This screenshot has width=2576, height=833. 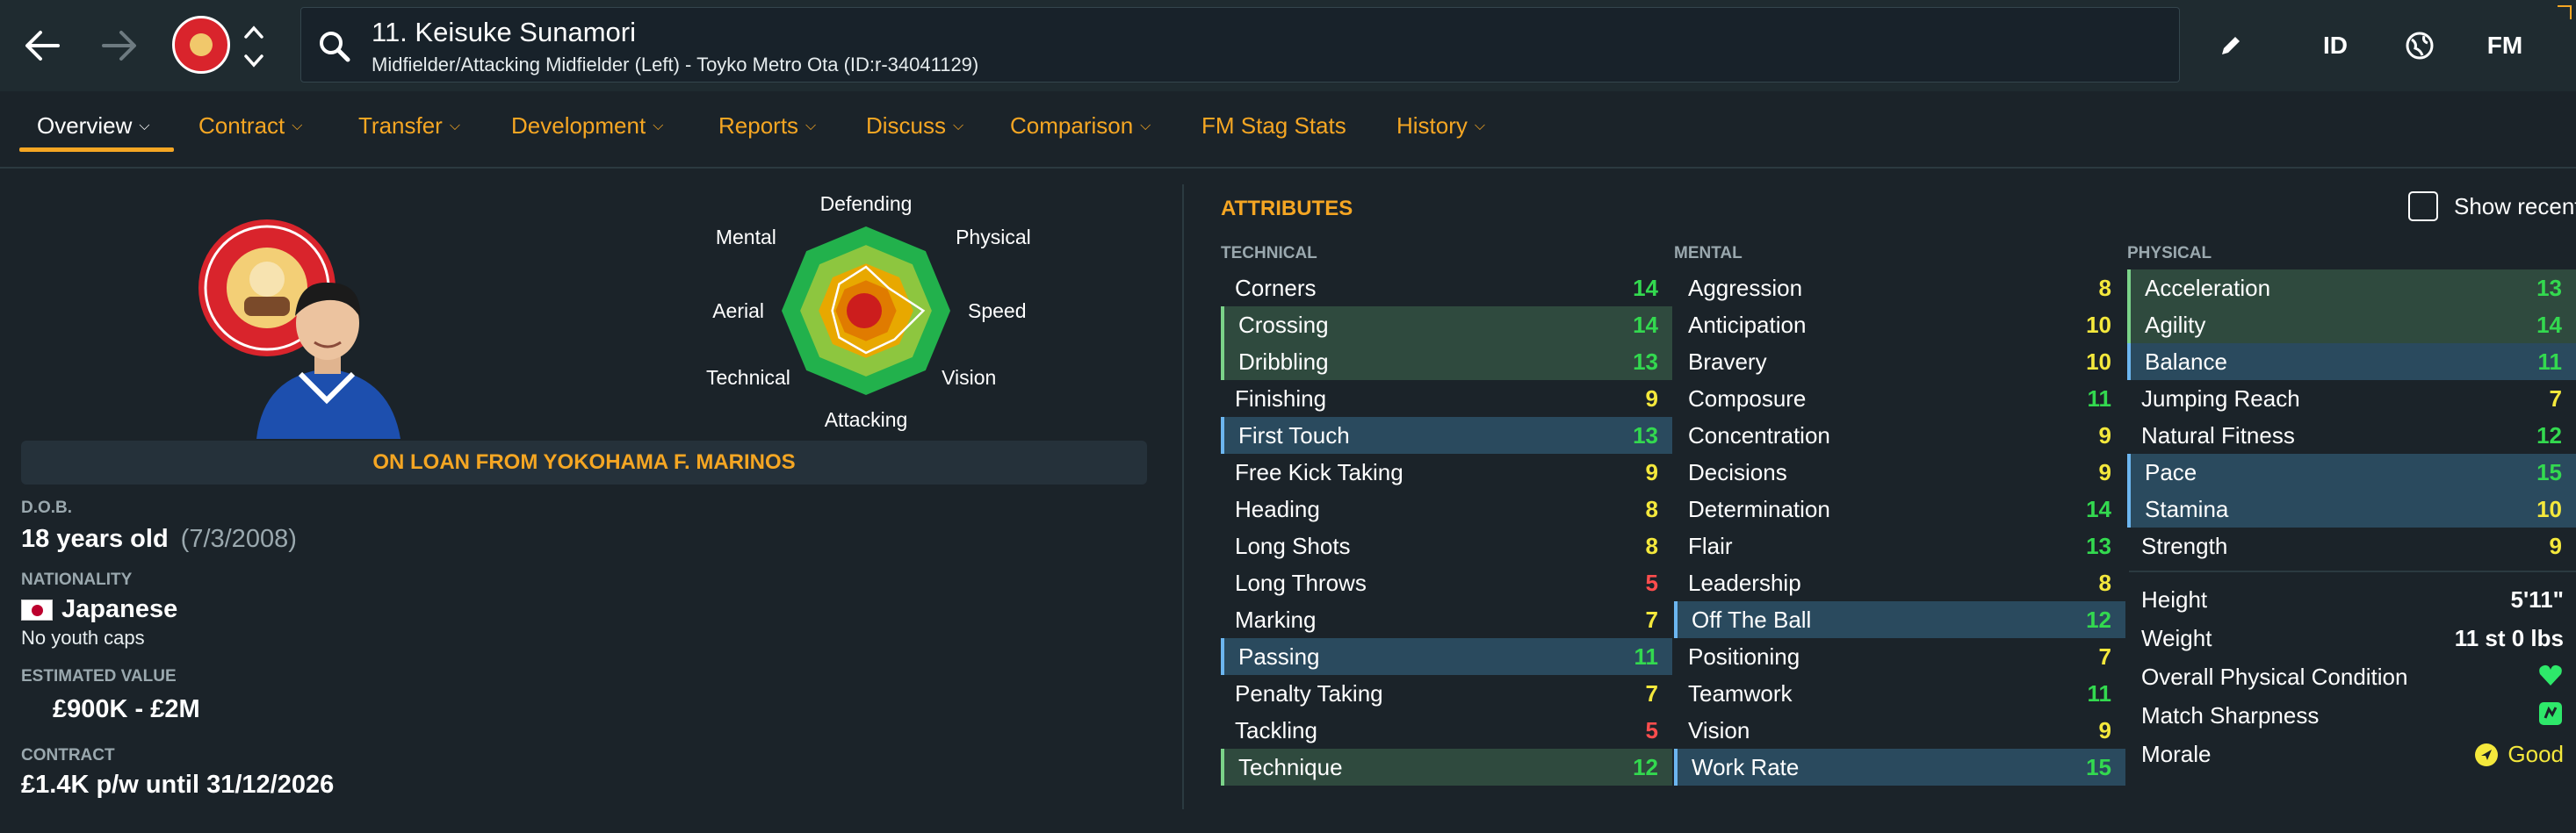 What do you see at coordinates (1899, 731) in the screenshot?
I see `attribute-row: Vision 9` at bounding box center [1899, 731].